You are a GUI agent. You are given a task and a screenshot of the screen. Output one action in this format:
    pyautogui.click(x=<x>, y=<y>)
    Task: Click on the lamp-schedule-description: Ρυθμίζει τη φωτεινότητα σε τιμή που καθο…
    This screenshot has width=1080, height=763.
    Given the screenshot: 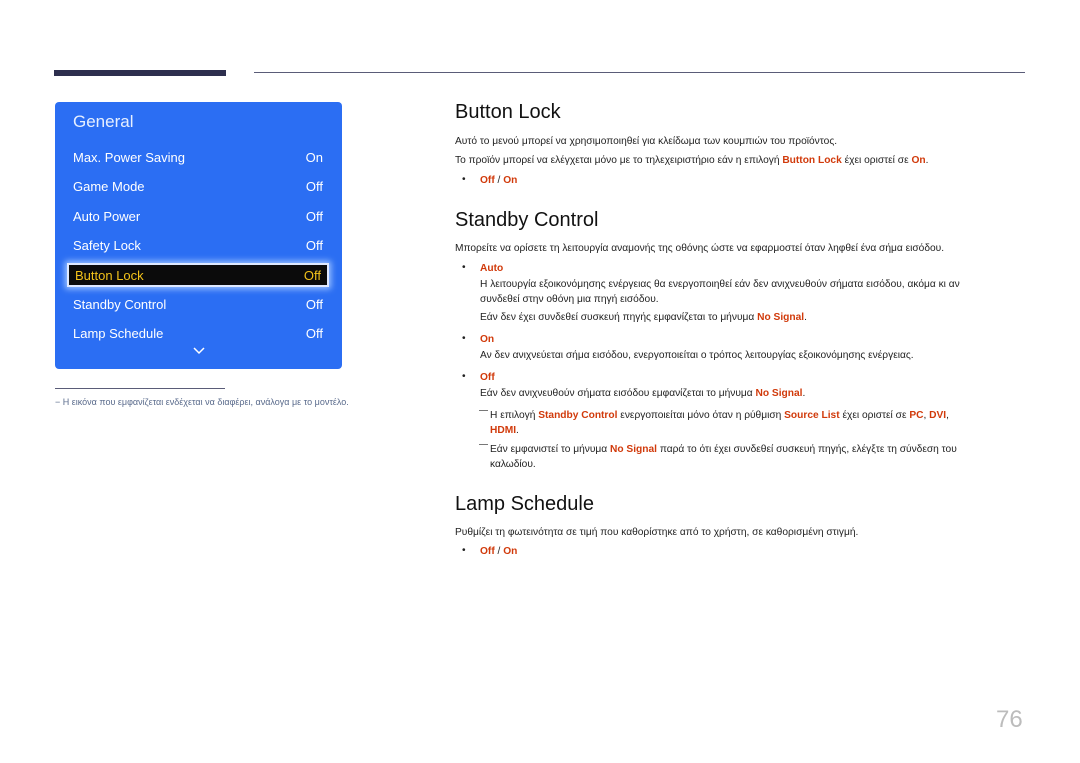 What is the action you would take?
    pyautogui.click(x=657, y=532)
    